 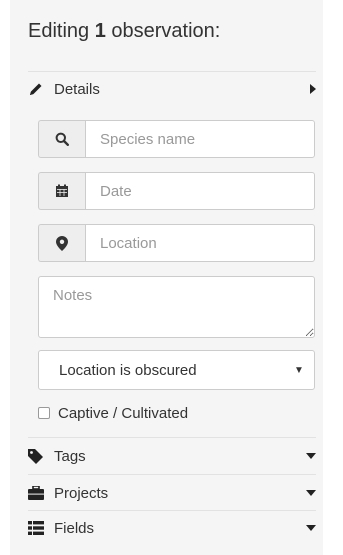 I want to click on panel-title: Editing 1 observation:, so click(x=124, y=31).